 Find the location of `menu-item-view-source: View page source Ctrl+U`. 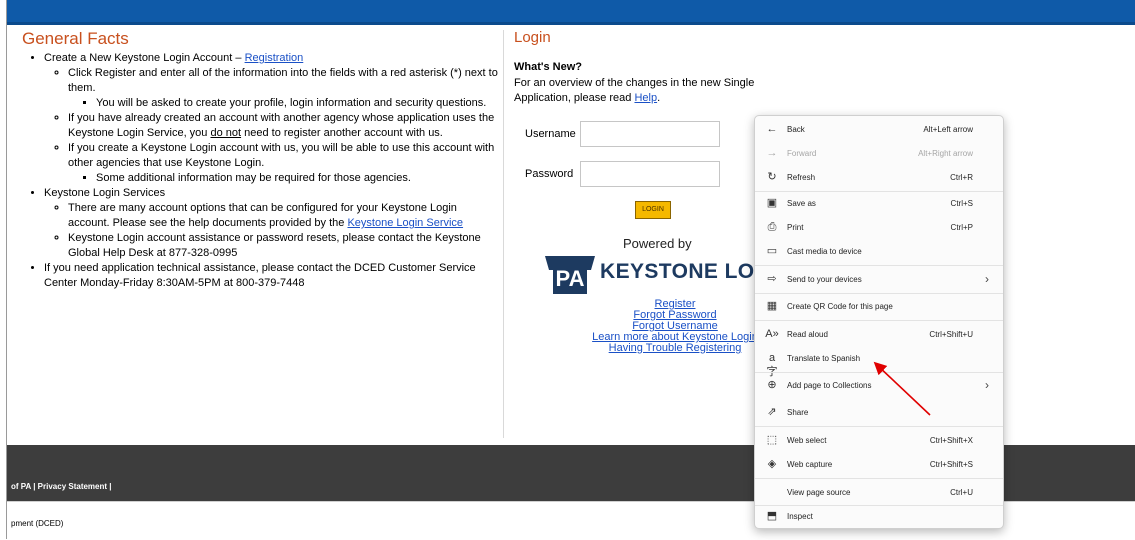

menu-item-view-source: View page source Ctrl+U is located at coordinates (879, 493).